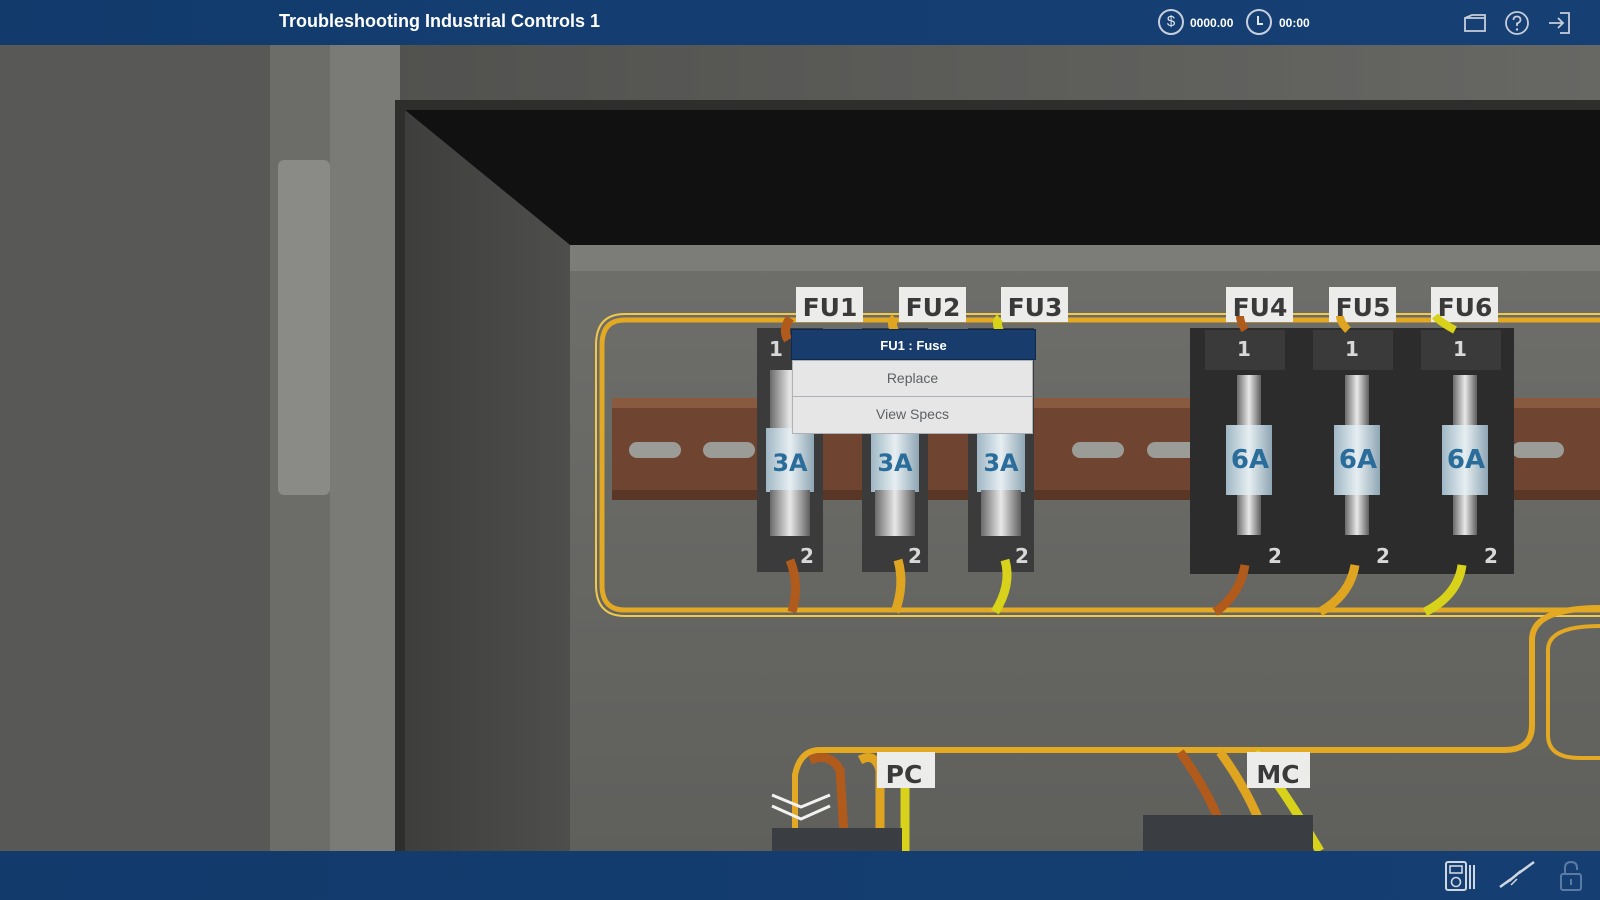  I want to click on folder-icon, so click(1475, 23).